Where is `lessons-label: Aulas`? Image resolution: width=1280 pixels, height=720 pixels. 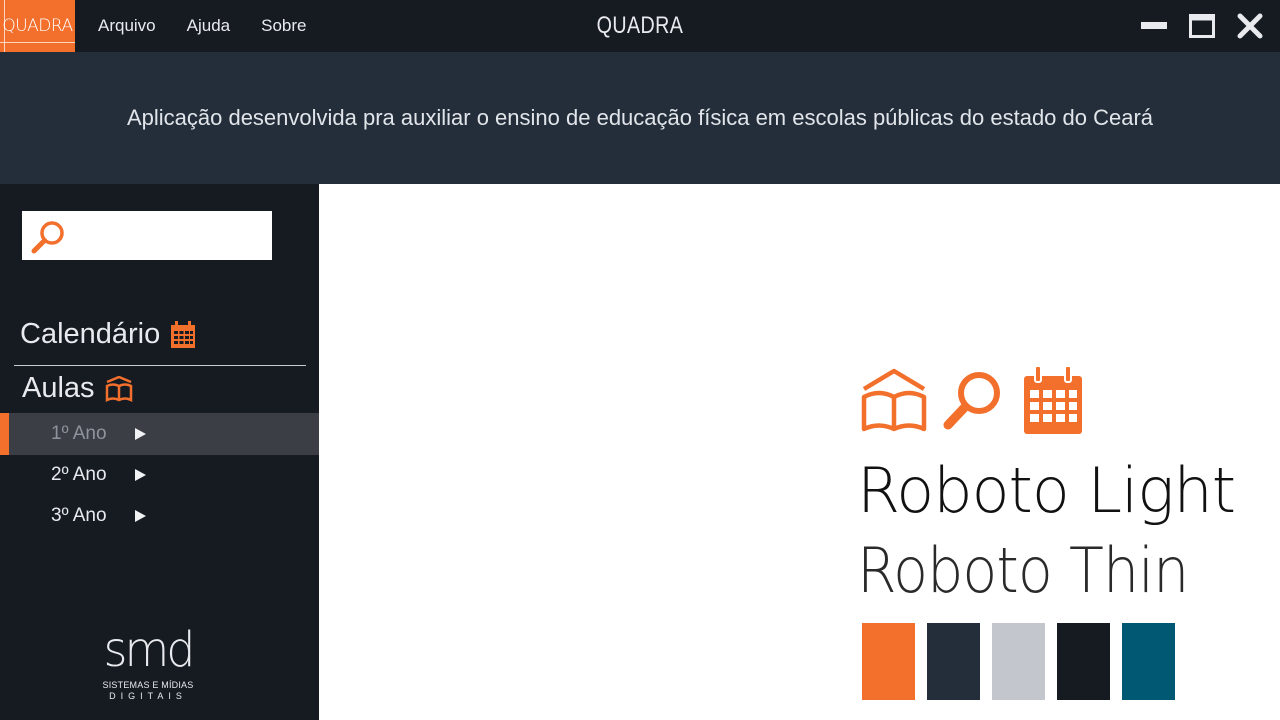 lessons-label: Aulas is located at coordinates (58, 388).